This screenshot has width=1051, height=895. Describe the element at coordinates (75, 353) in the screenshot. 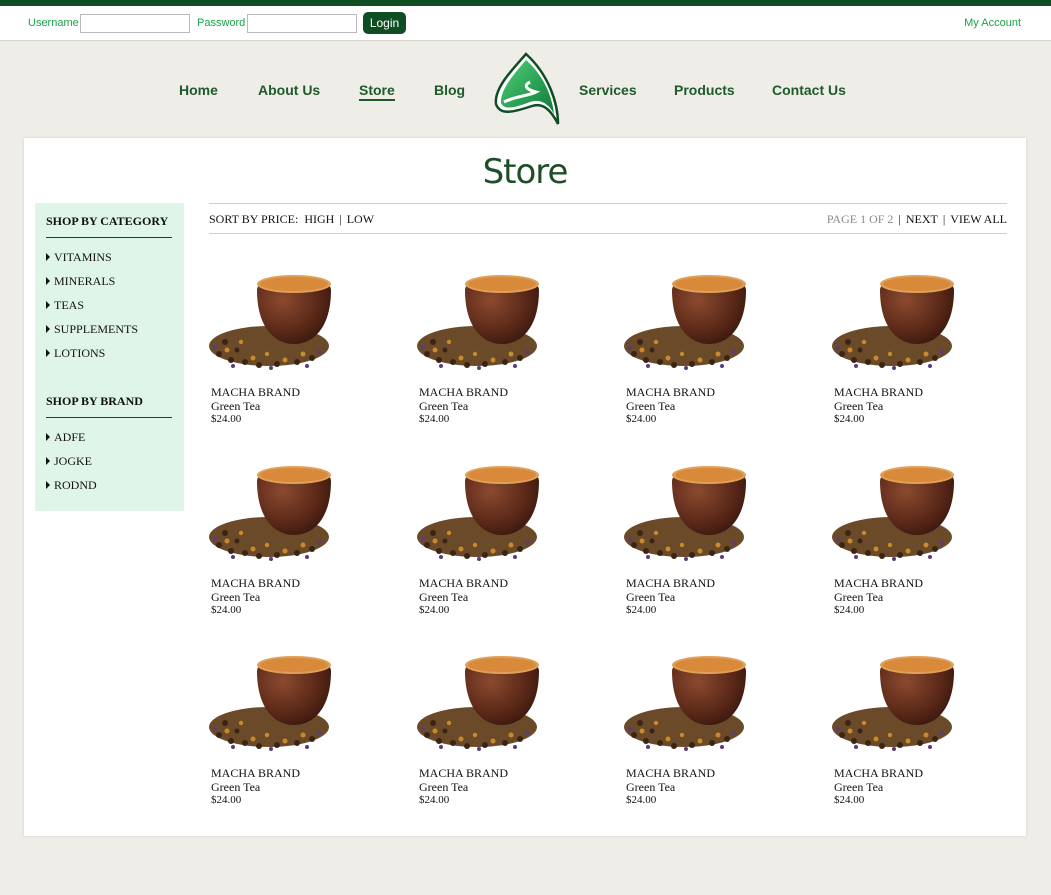

I see `category-item-lotions: LOTIONS` at that location.